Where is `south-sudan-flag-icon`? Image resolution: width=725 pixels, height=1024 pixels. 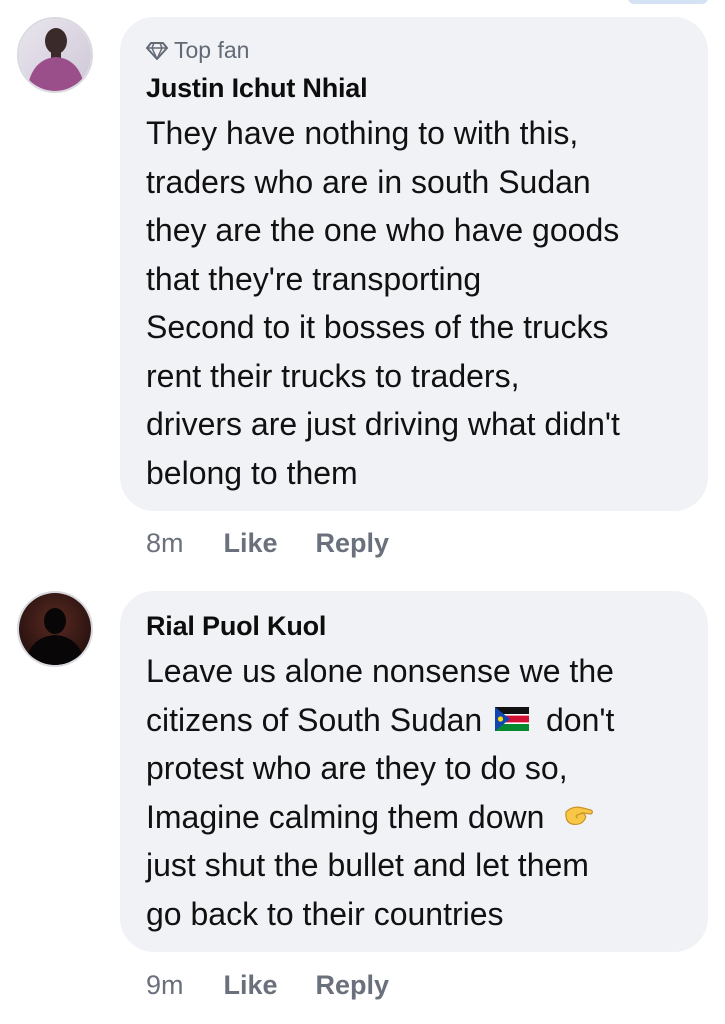
south-sudan-flag-icon is located at coordinates (512, 719).